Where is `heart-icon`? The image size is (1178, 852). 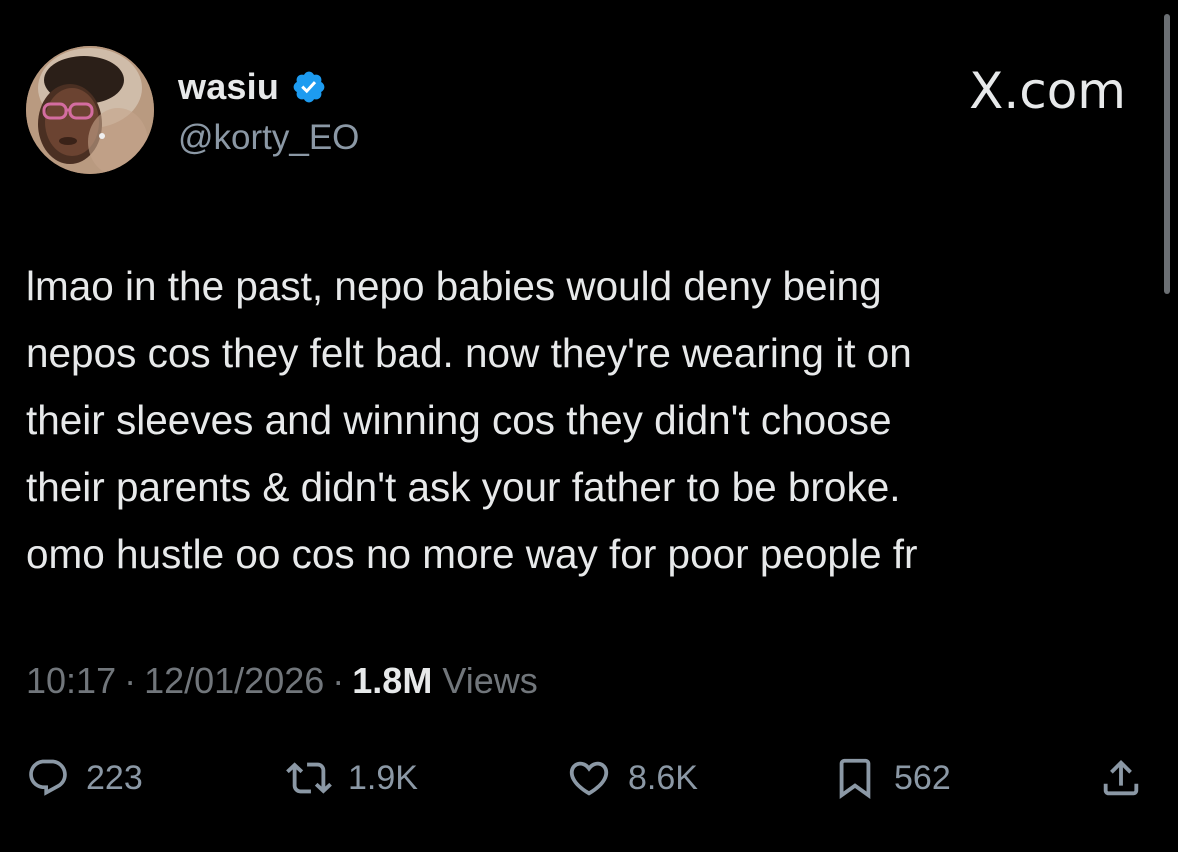 heart-icon is located at coordinates (589, 778).